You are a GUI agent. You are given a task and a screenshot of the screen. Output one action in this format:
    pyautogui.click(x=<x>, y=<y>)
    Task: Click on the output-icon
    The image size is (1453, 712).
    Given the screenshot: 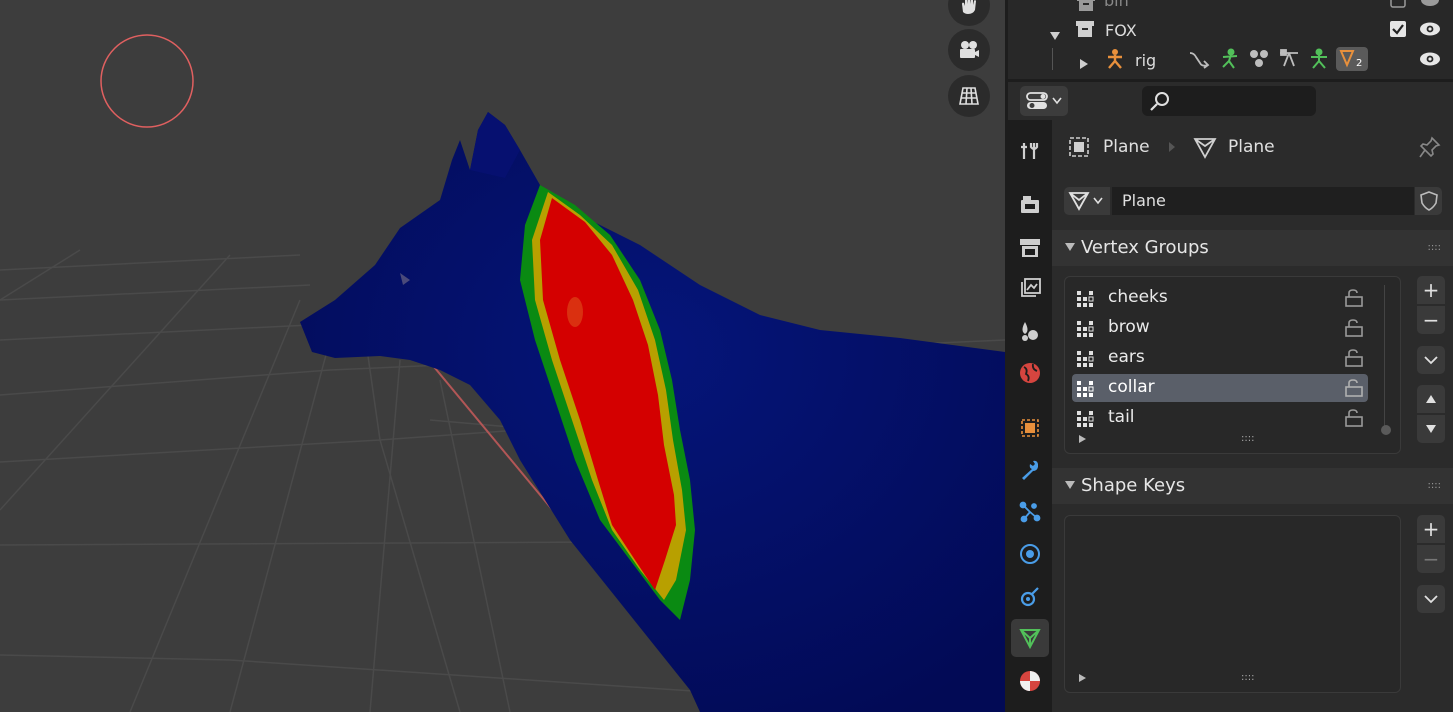 What is the action you would take?
    pyautogui.click(x=1030, y=248)
    